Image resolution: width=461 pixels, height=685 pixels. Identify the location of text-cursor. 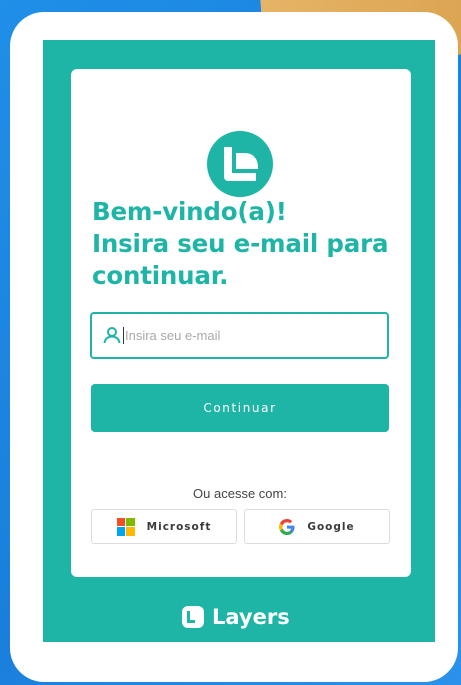
(123, 335).